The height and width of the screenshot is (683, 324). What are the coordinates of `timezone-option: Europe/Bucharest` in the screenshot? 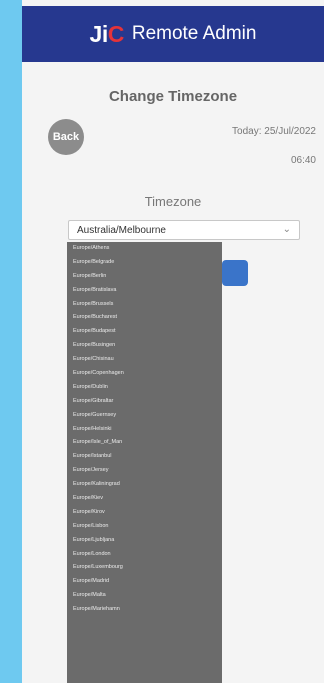 It's located at (144, 318).